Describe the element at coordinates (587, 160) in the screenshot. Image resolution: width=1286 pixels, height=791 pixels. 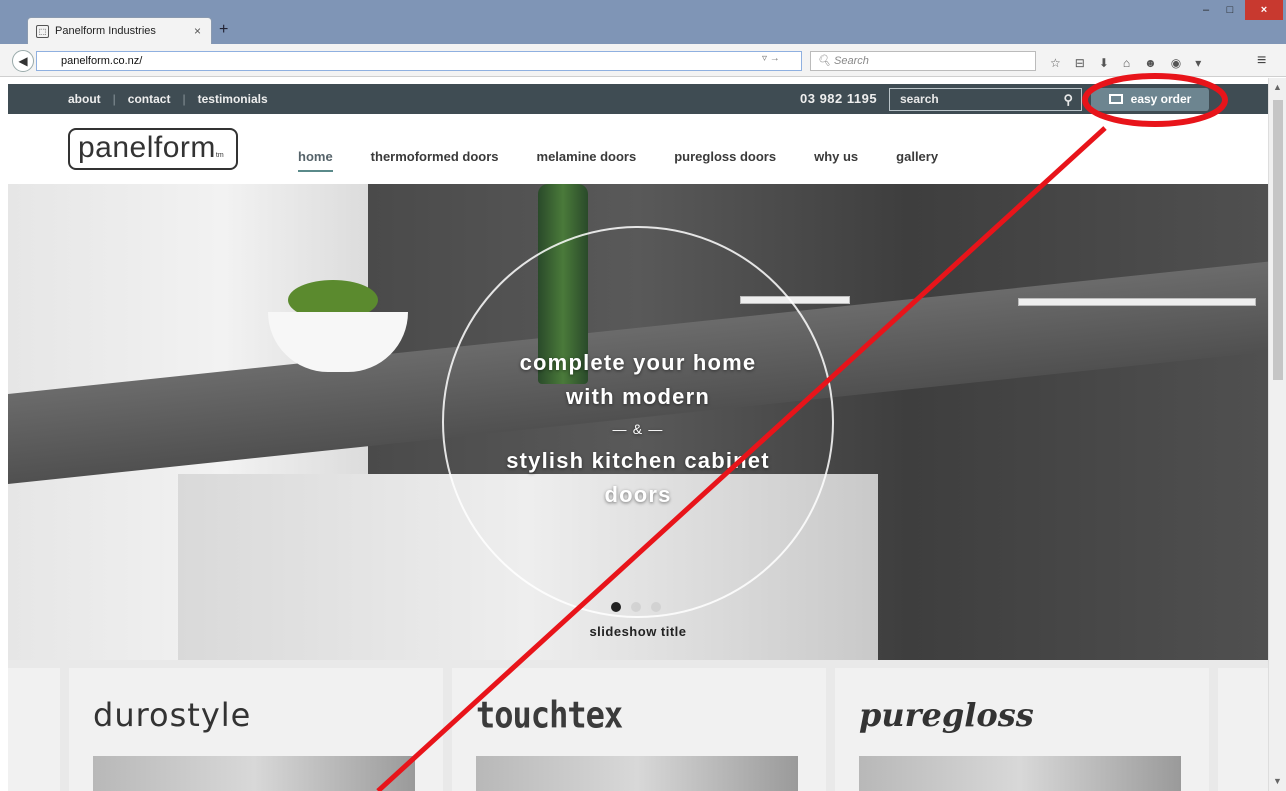
I see `nav-melamine-doors: melamine doors` at that location.